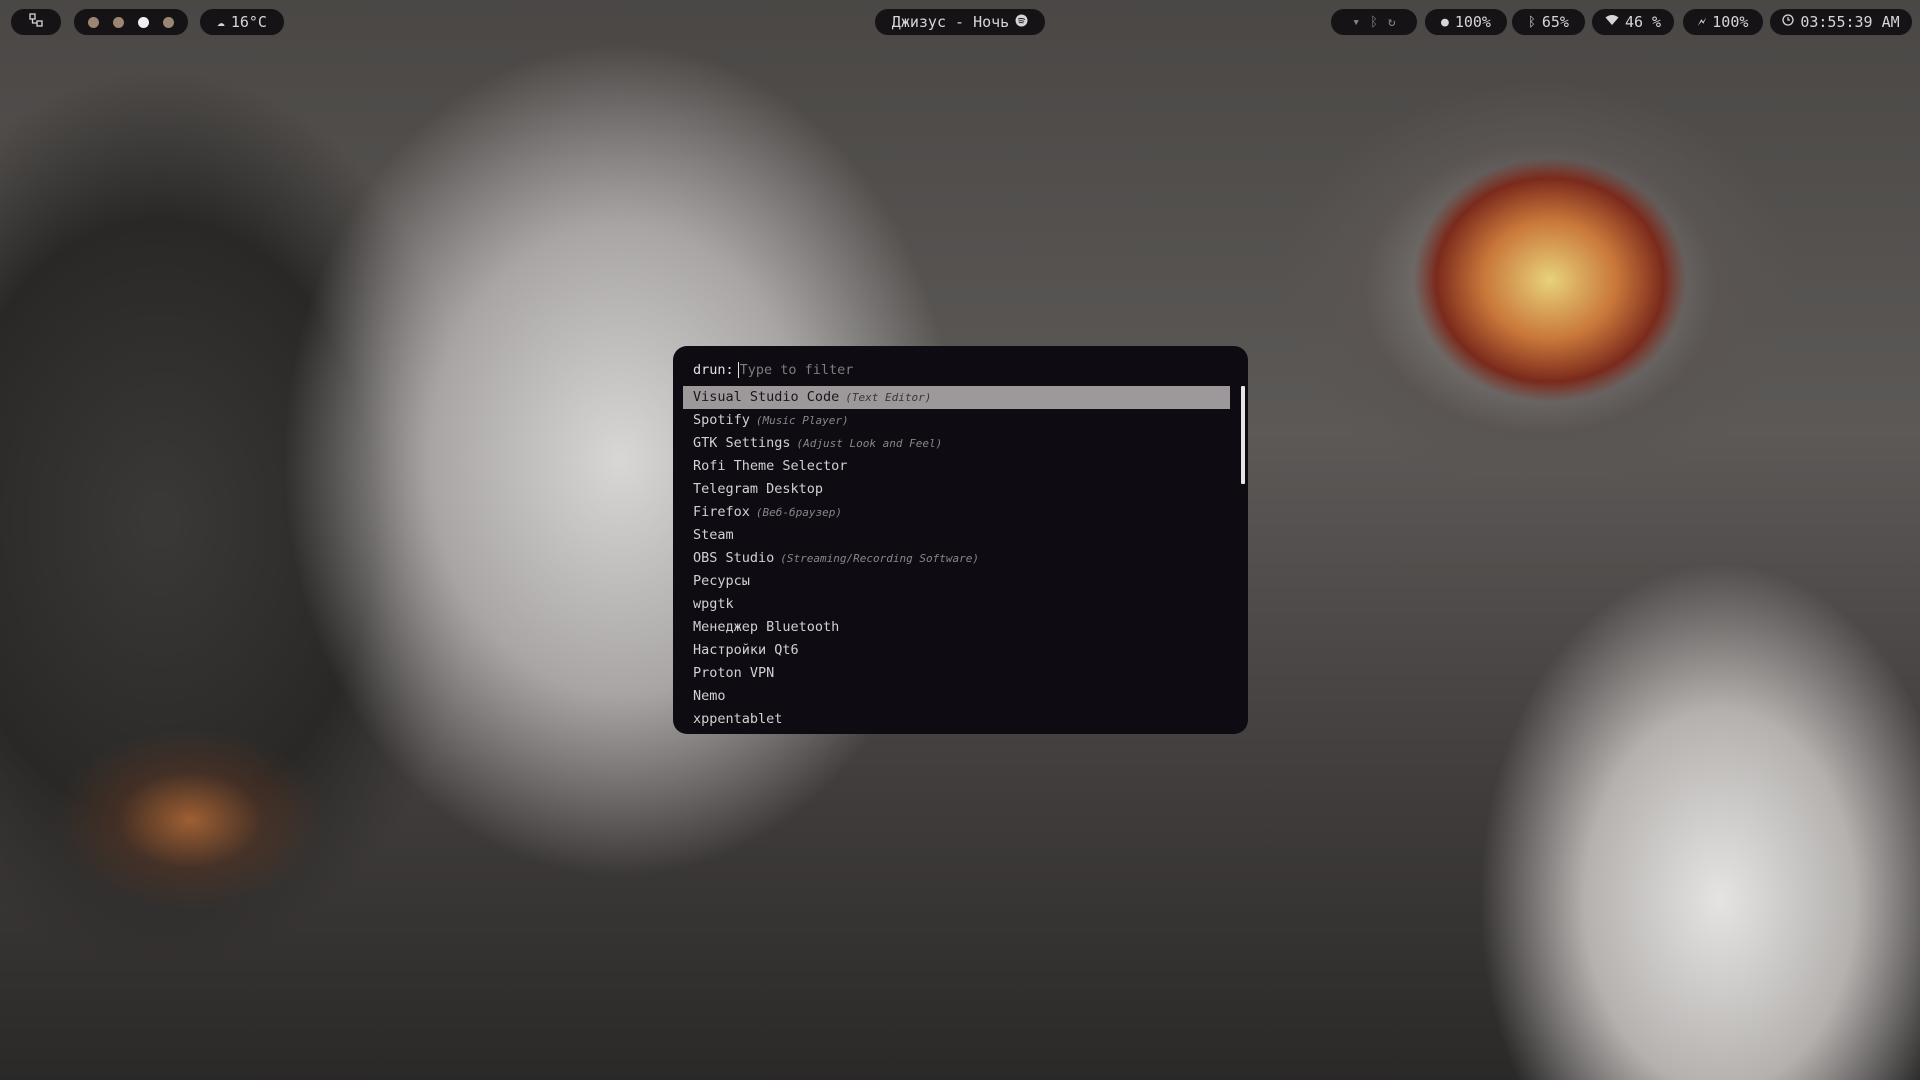 This screenshot has width=1920, height=1080. I want to click on list-item: xppentablet, so click(956, 719).